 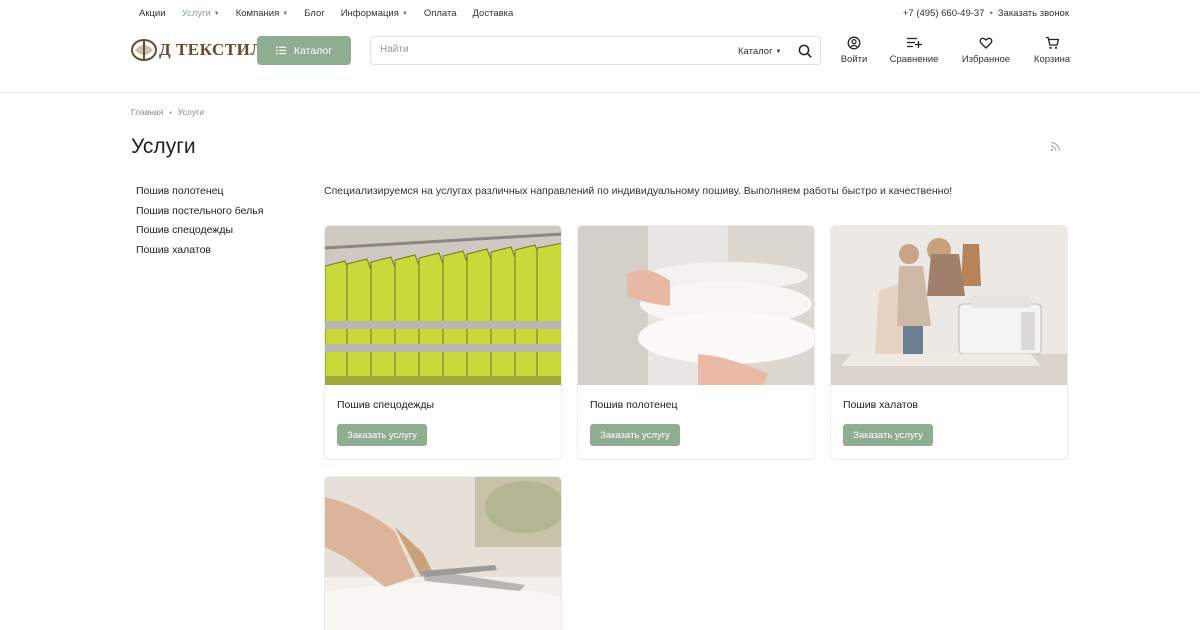 I want to click on cart-icon, so click(x=1052, y=42).